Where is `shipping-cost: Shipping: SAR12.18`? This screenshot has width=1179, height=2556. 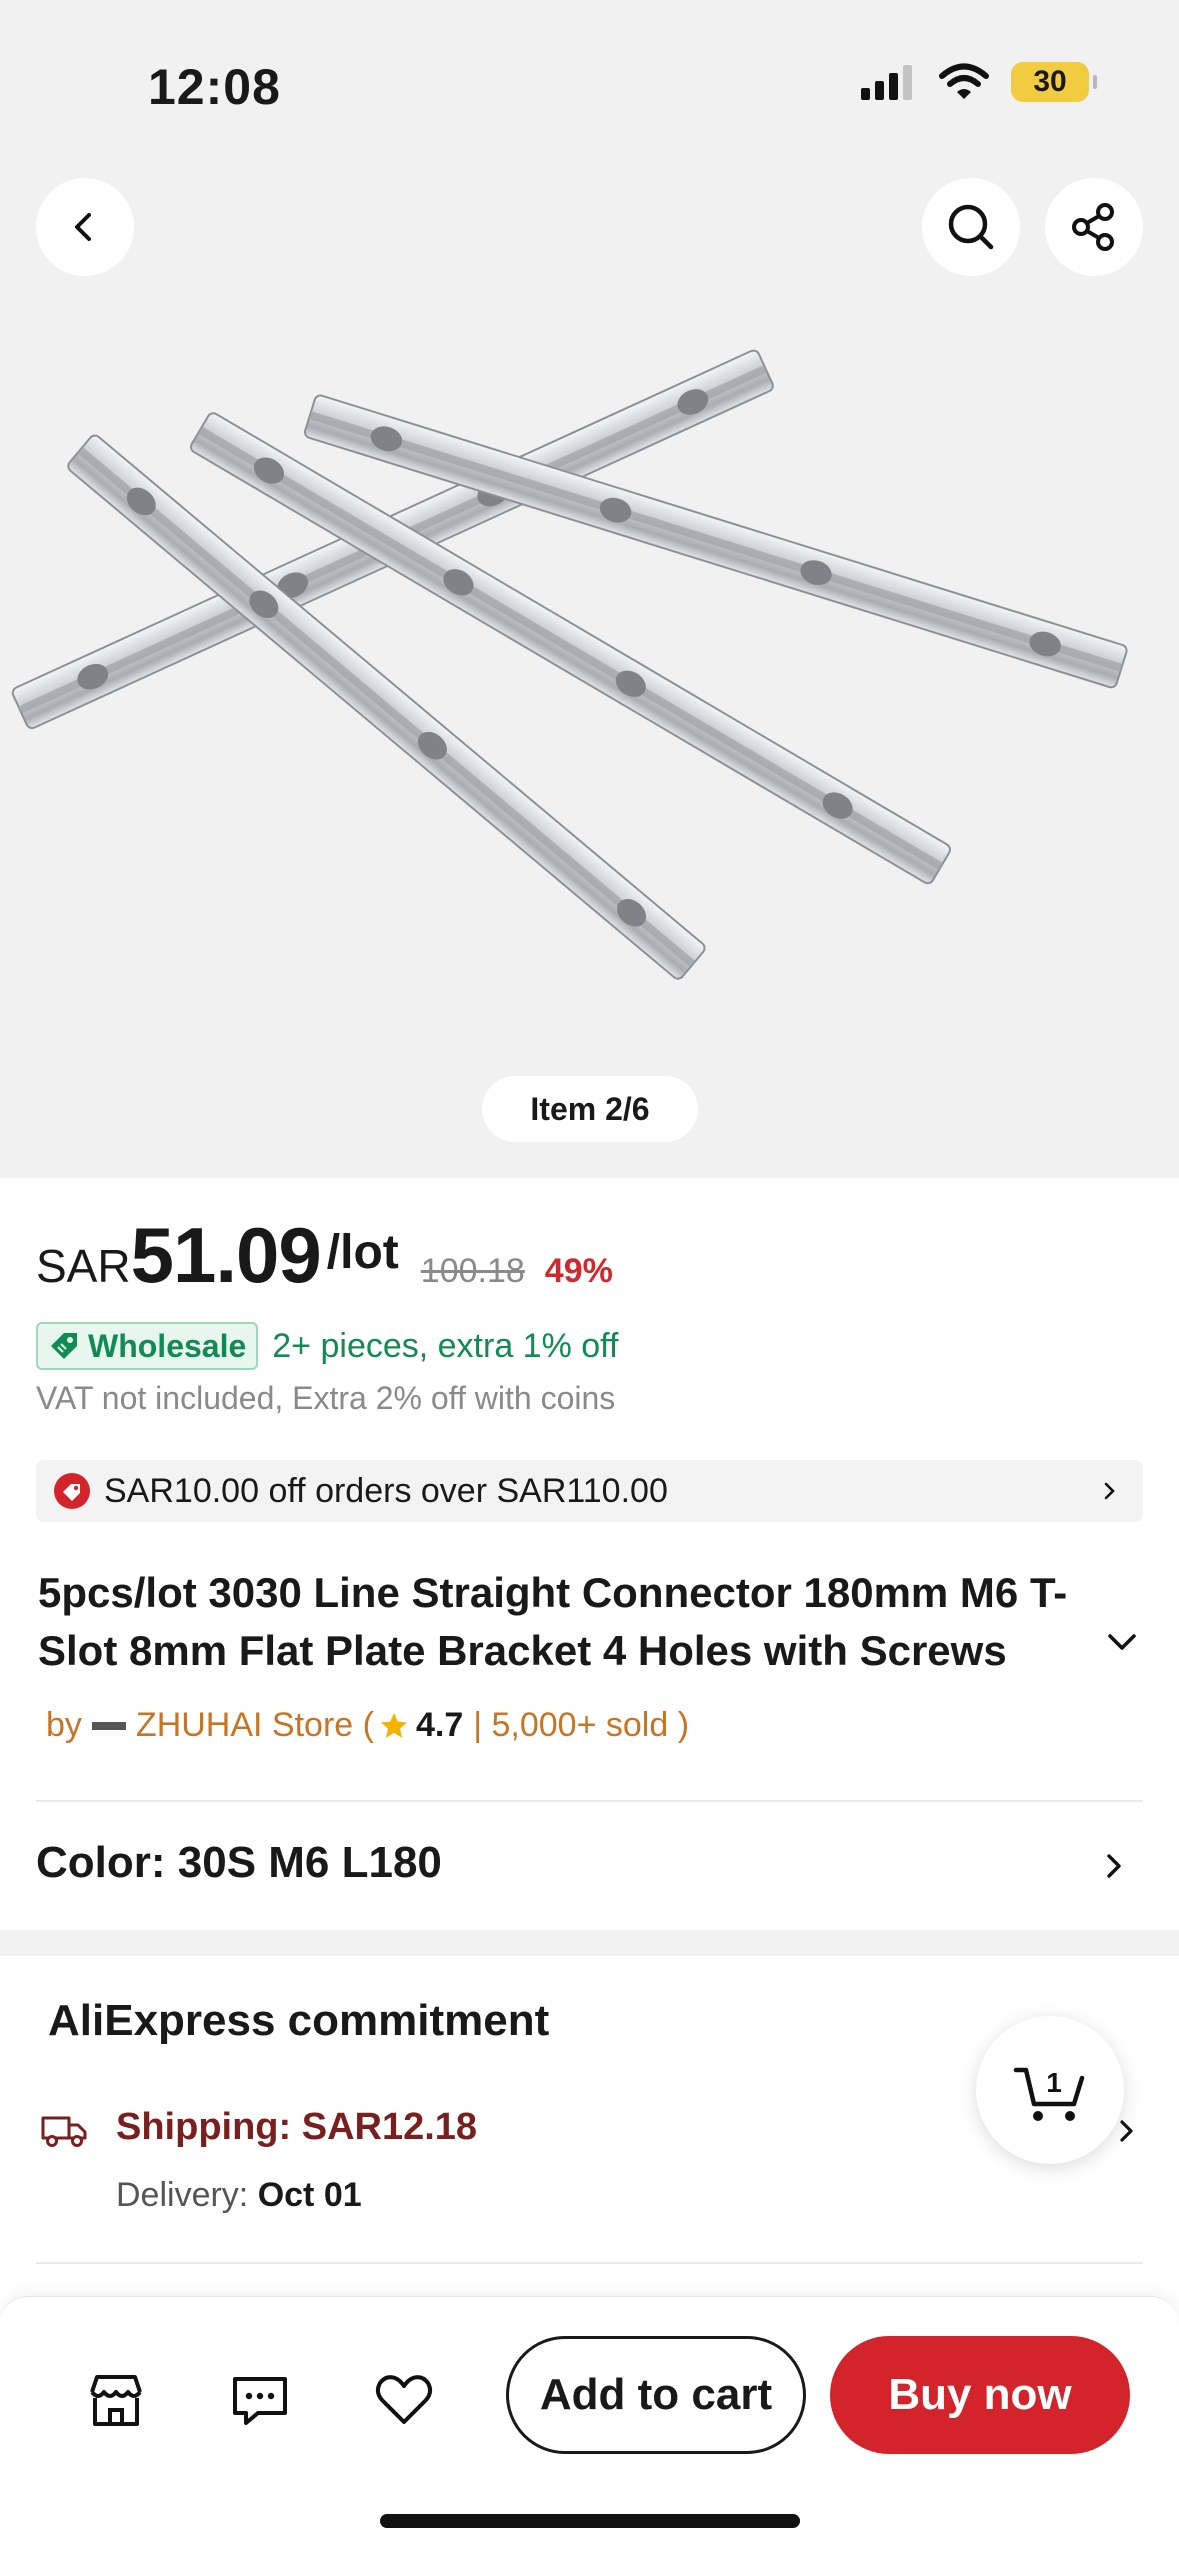 shipping-cost: Shipping: SAR12.18 is located at coordinates (296, 2127).